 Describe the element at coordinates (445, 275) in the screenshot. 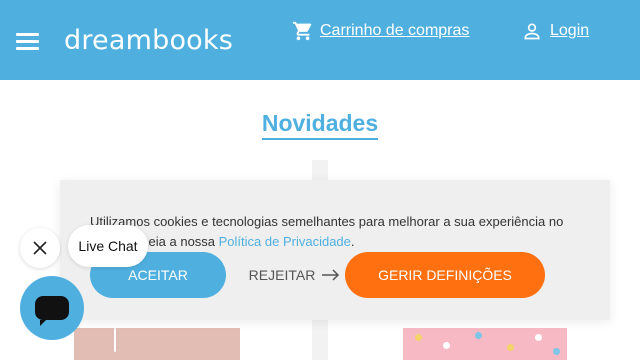

I see `manage-settings-button: GERIR DEFINIÇÕES` at that location.